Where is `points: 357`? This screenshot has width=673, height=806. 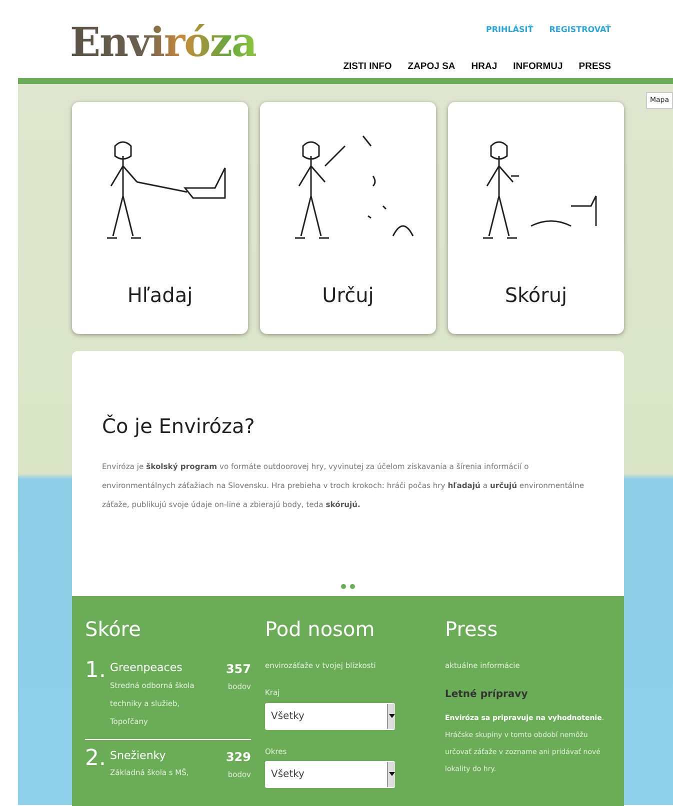
points: 357 is located at coordinates (238, 669).